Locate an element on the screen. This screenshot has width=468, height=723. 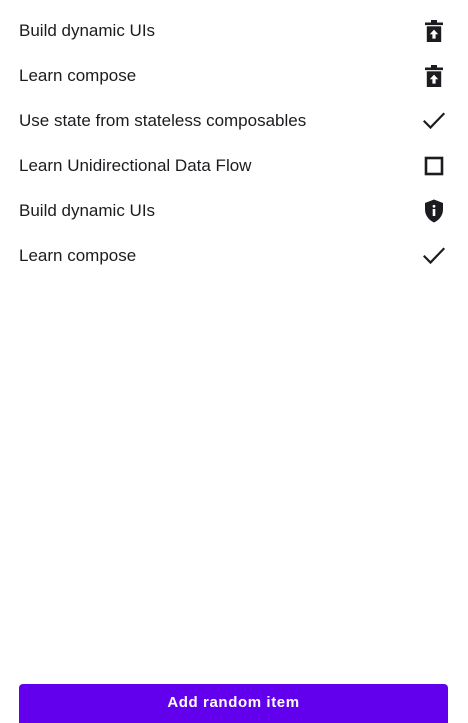
todo-item-2: Learn compose is located at coordinates (234, 75).